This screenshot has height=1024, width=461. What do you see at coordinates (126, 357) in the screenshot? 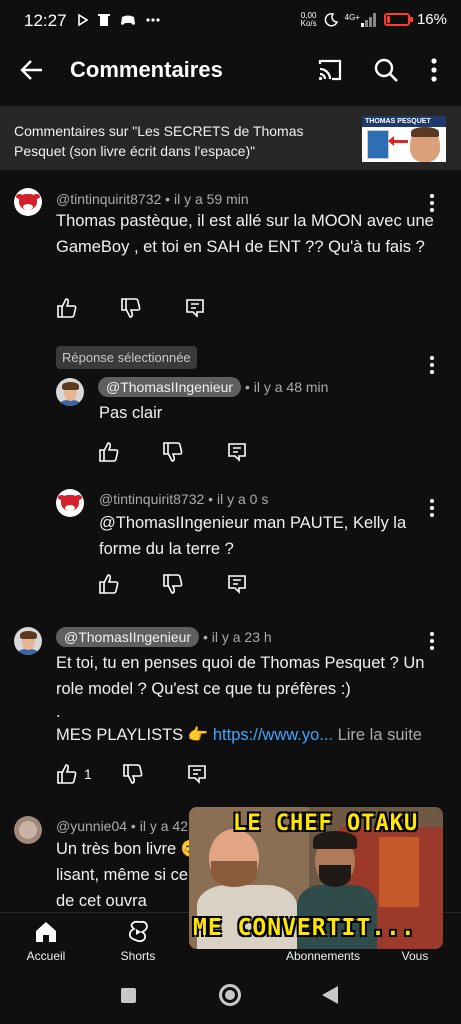
I see `selected-reply-label: Réponse sélectionnée` at bounding box center [126, 357].